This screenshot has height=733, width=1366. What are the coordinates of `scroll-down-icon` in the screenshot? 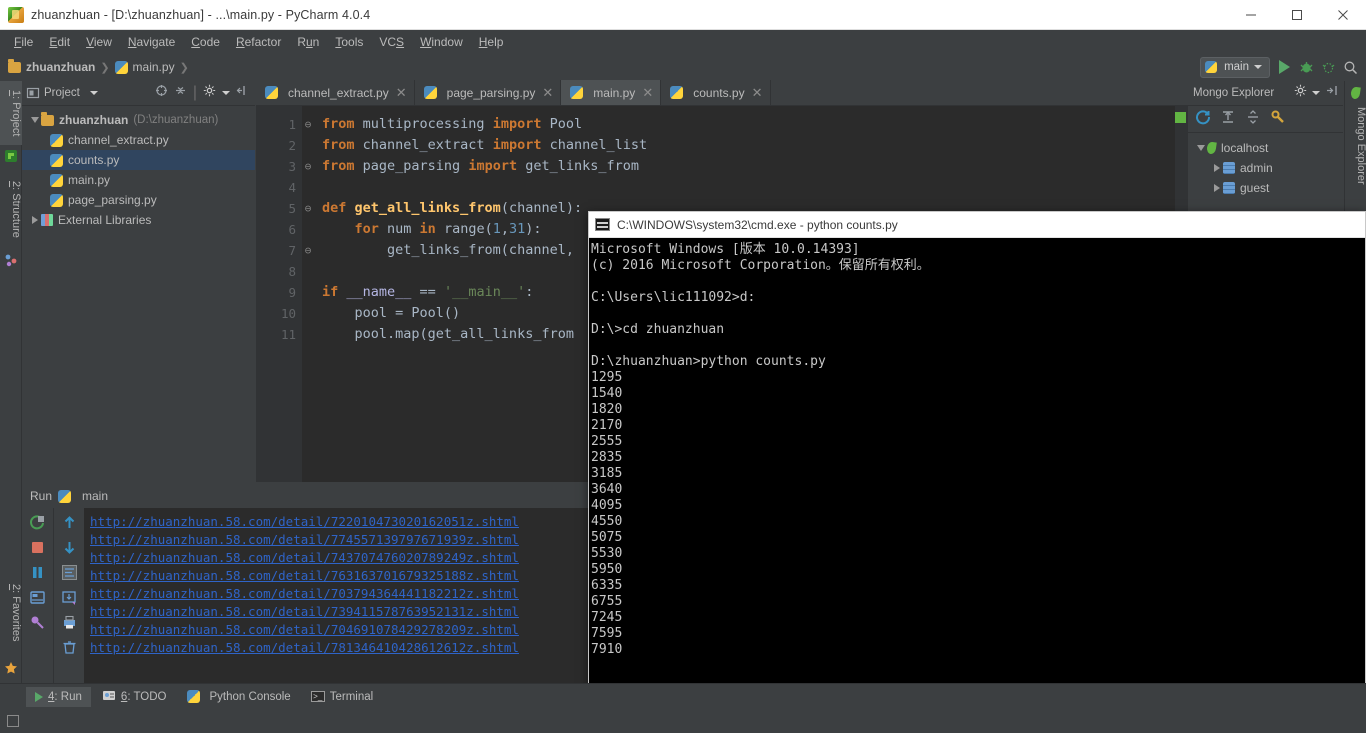 It's located at (69, 547).